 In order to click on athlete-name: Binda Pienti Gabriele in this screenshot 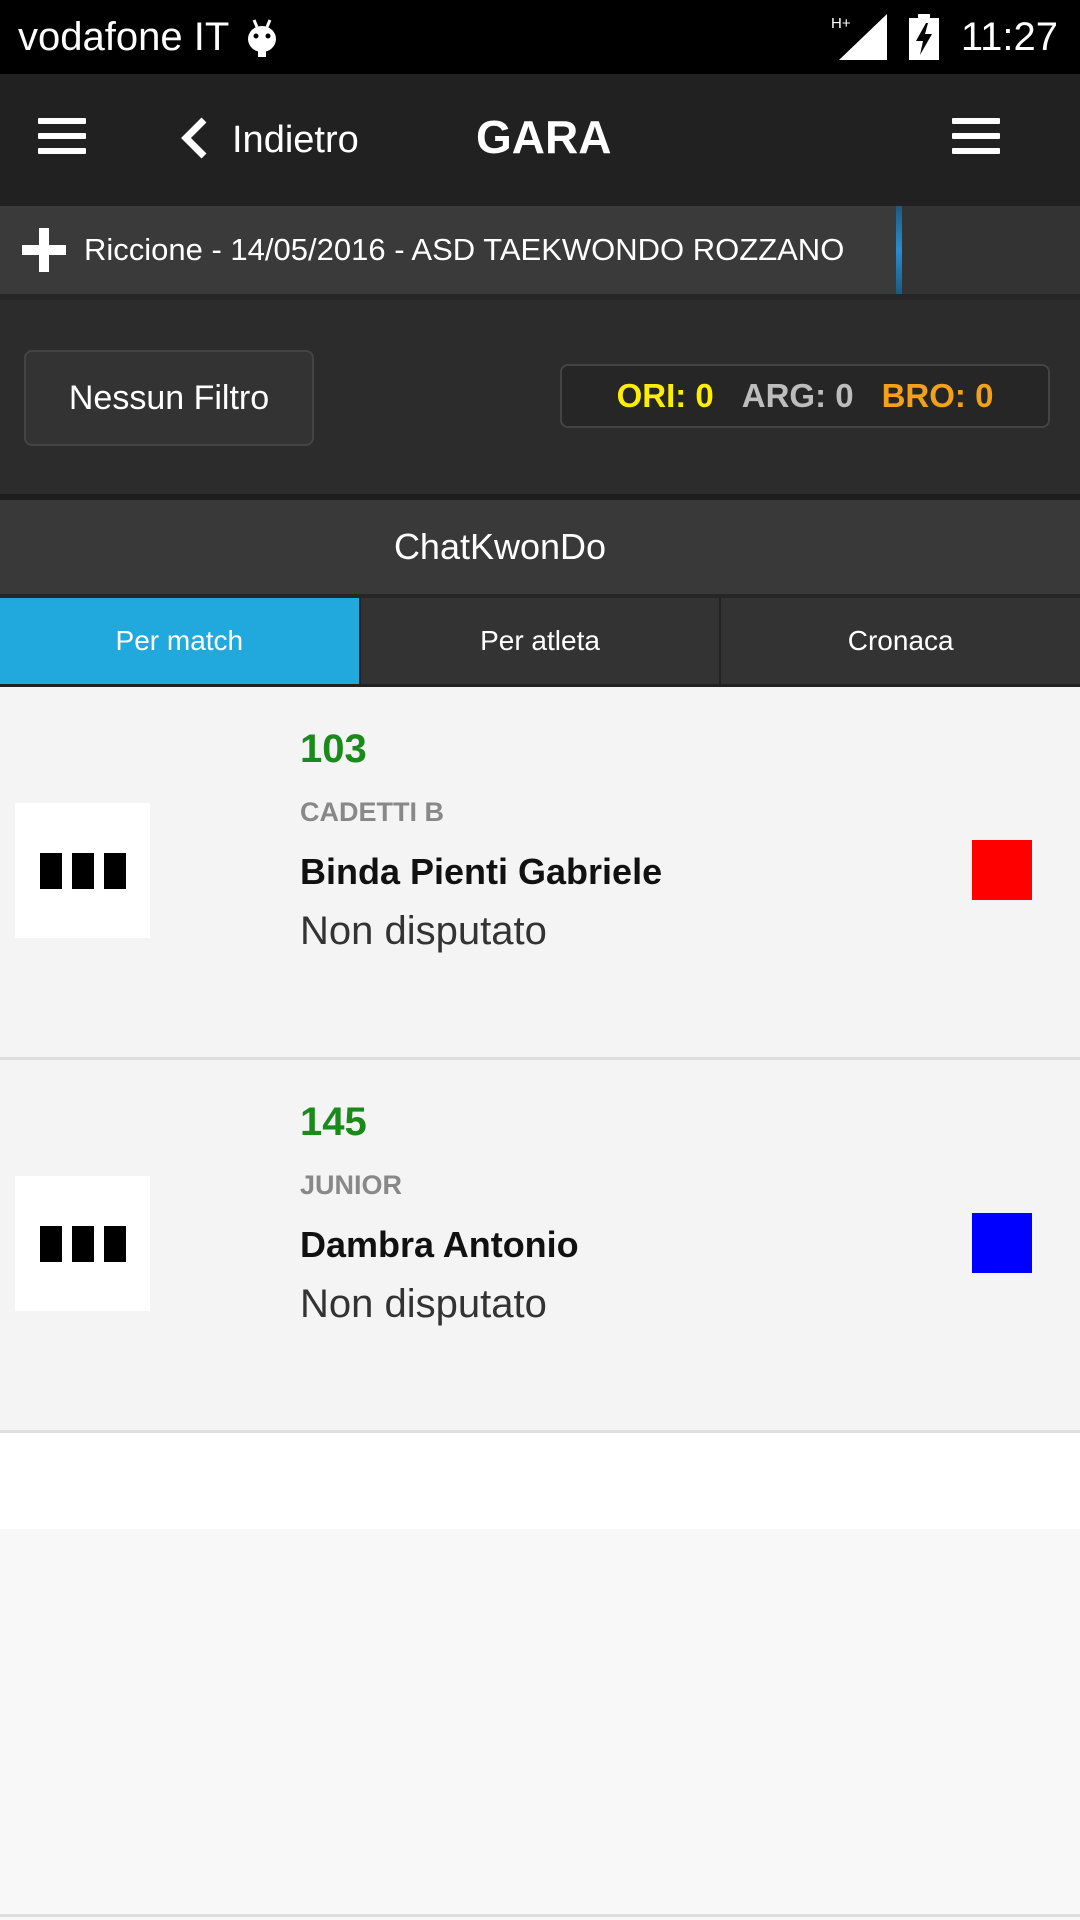, I will do `click(481, 871)`.